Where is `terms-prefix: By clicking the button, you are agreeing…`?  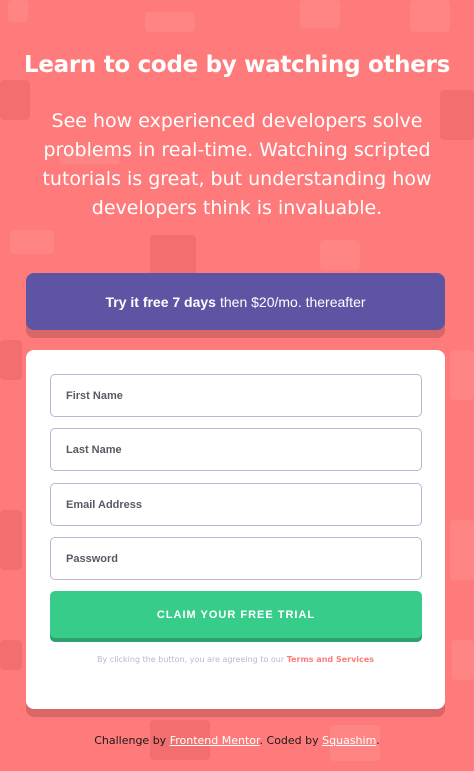 terms-prefix: By clicking the button, you are agreeing… is located at coordinates (191, 659).